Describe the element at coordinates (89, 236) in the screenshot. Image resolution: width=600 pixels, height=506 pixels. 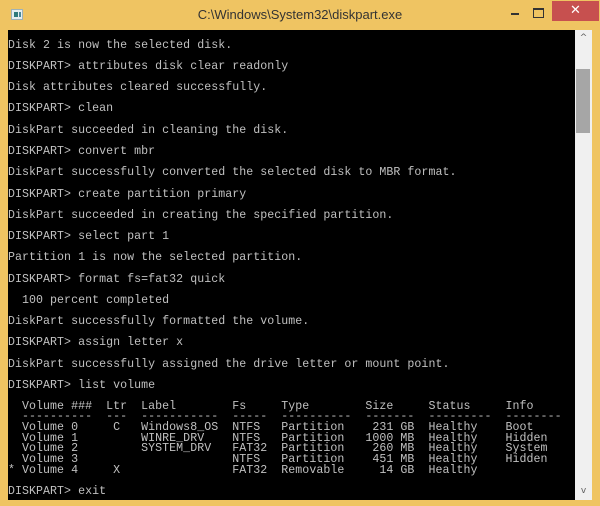
I see `console-line: DISKPART> select part 1` at that location.